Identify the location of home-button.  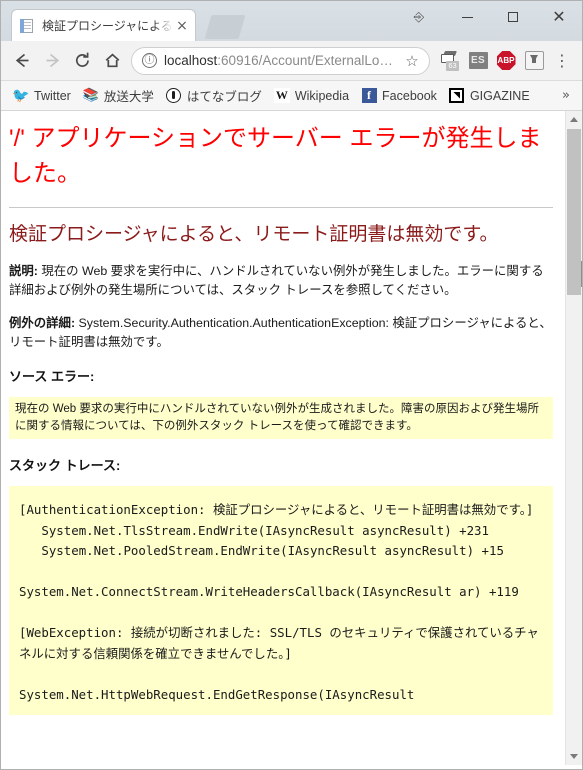
(112, 61).